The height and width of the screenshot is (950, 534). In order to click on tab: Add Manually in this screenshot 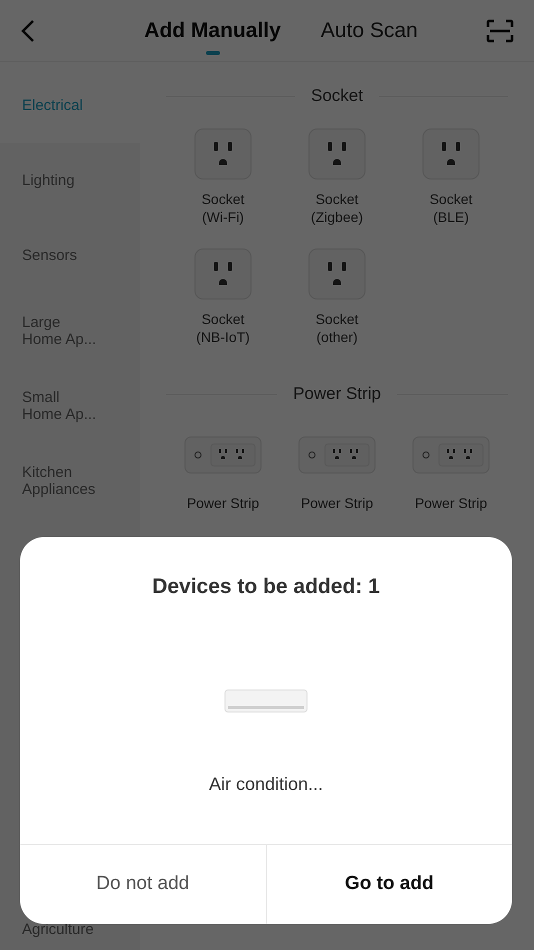, I will do `click(212, 30)`.